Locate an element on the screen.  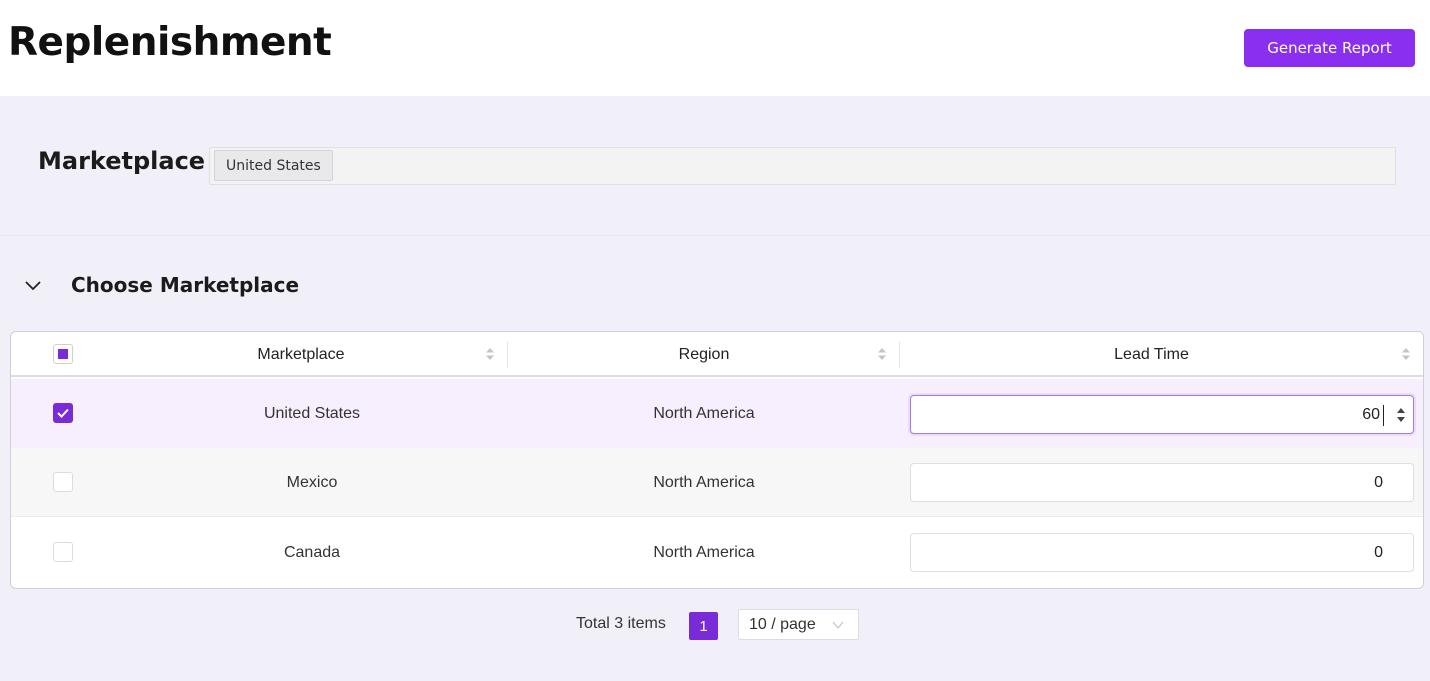
column-header-marketplace: Marketplace is located at coordinates (301, 354).